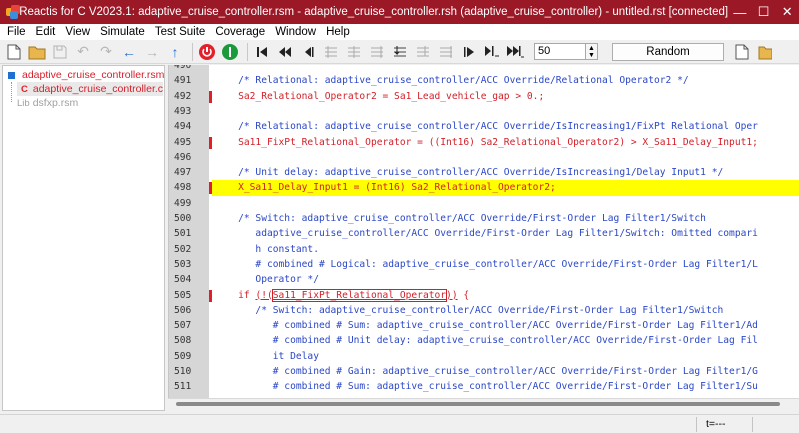  Describe the element at coordinates (484, 203) in the screenshot. I see `code-line: 499` at that location.